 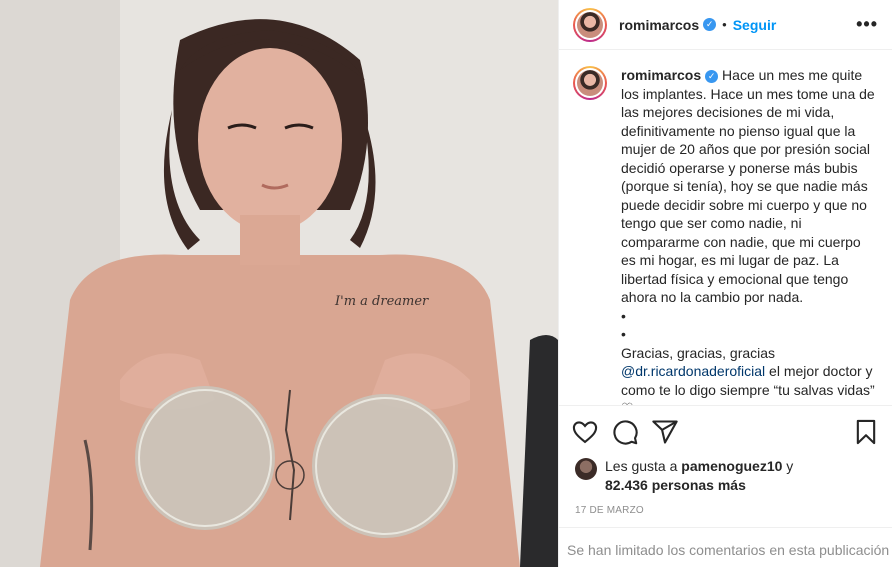 What do you see at coordinates (725, 431) in the screenshot?
I see `action-bar` at bounding box center [725, 431].